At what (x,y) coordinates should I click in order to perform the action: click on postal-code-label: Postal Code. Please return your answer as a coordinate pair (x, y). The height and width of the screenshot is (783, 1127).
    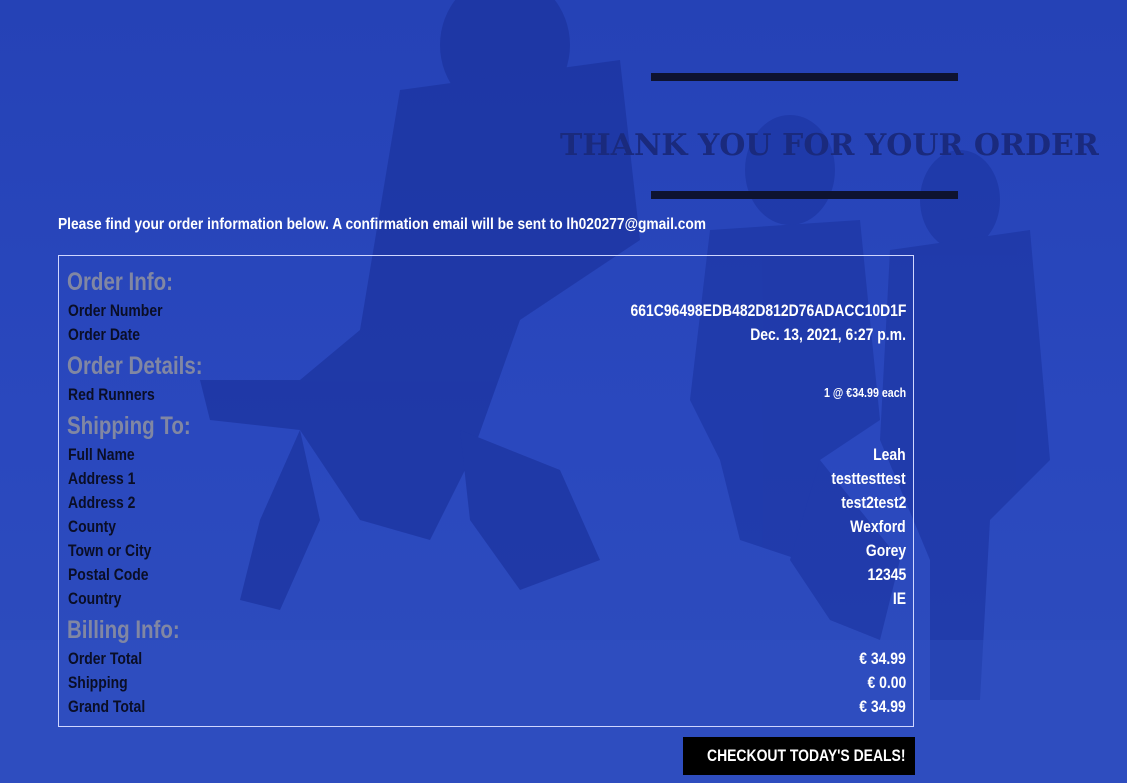
    Looking at the image, I should click on (108, 574).